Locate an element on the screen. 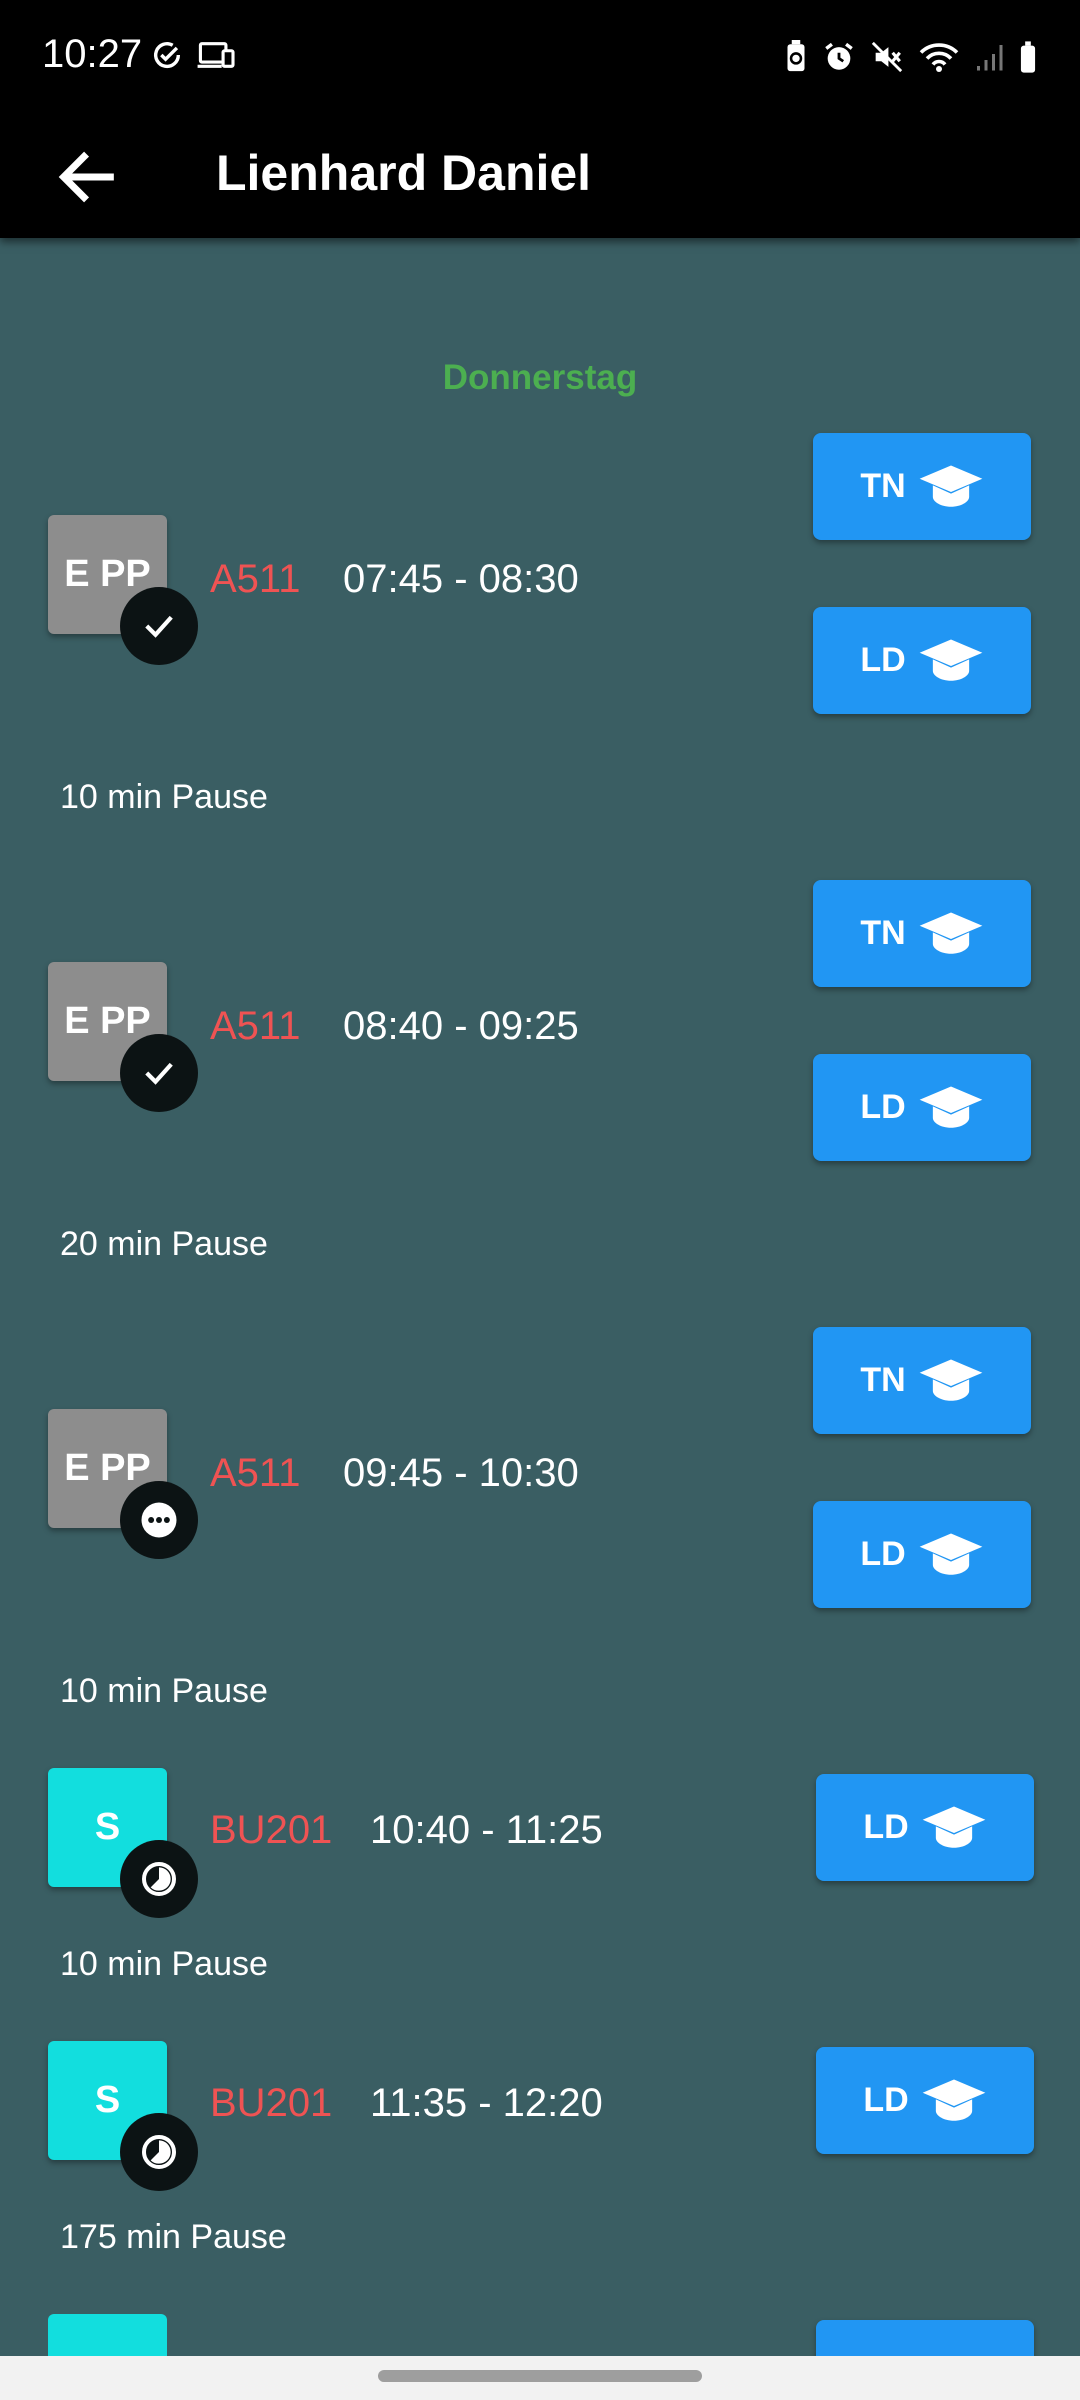  lesson-row: E PP A511 09:45 - 10:30 TN LD is located at coordinates (540, 1474).